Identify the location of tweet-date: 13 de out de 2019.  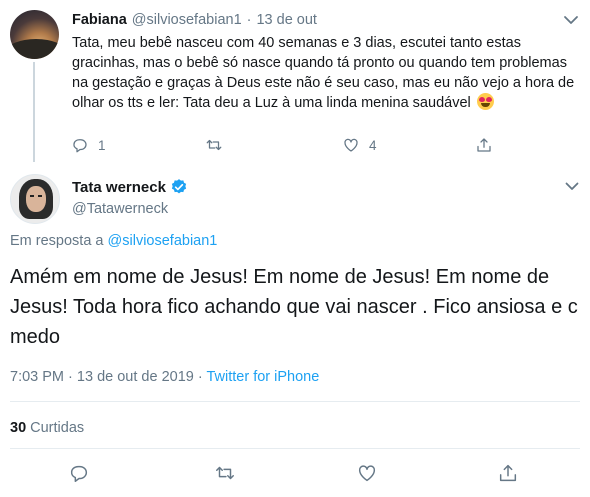
(135, 377).